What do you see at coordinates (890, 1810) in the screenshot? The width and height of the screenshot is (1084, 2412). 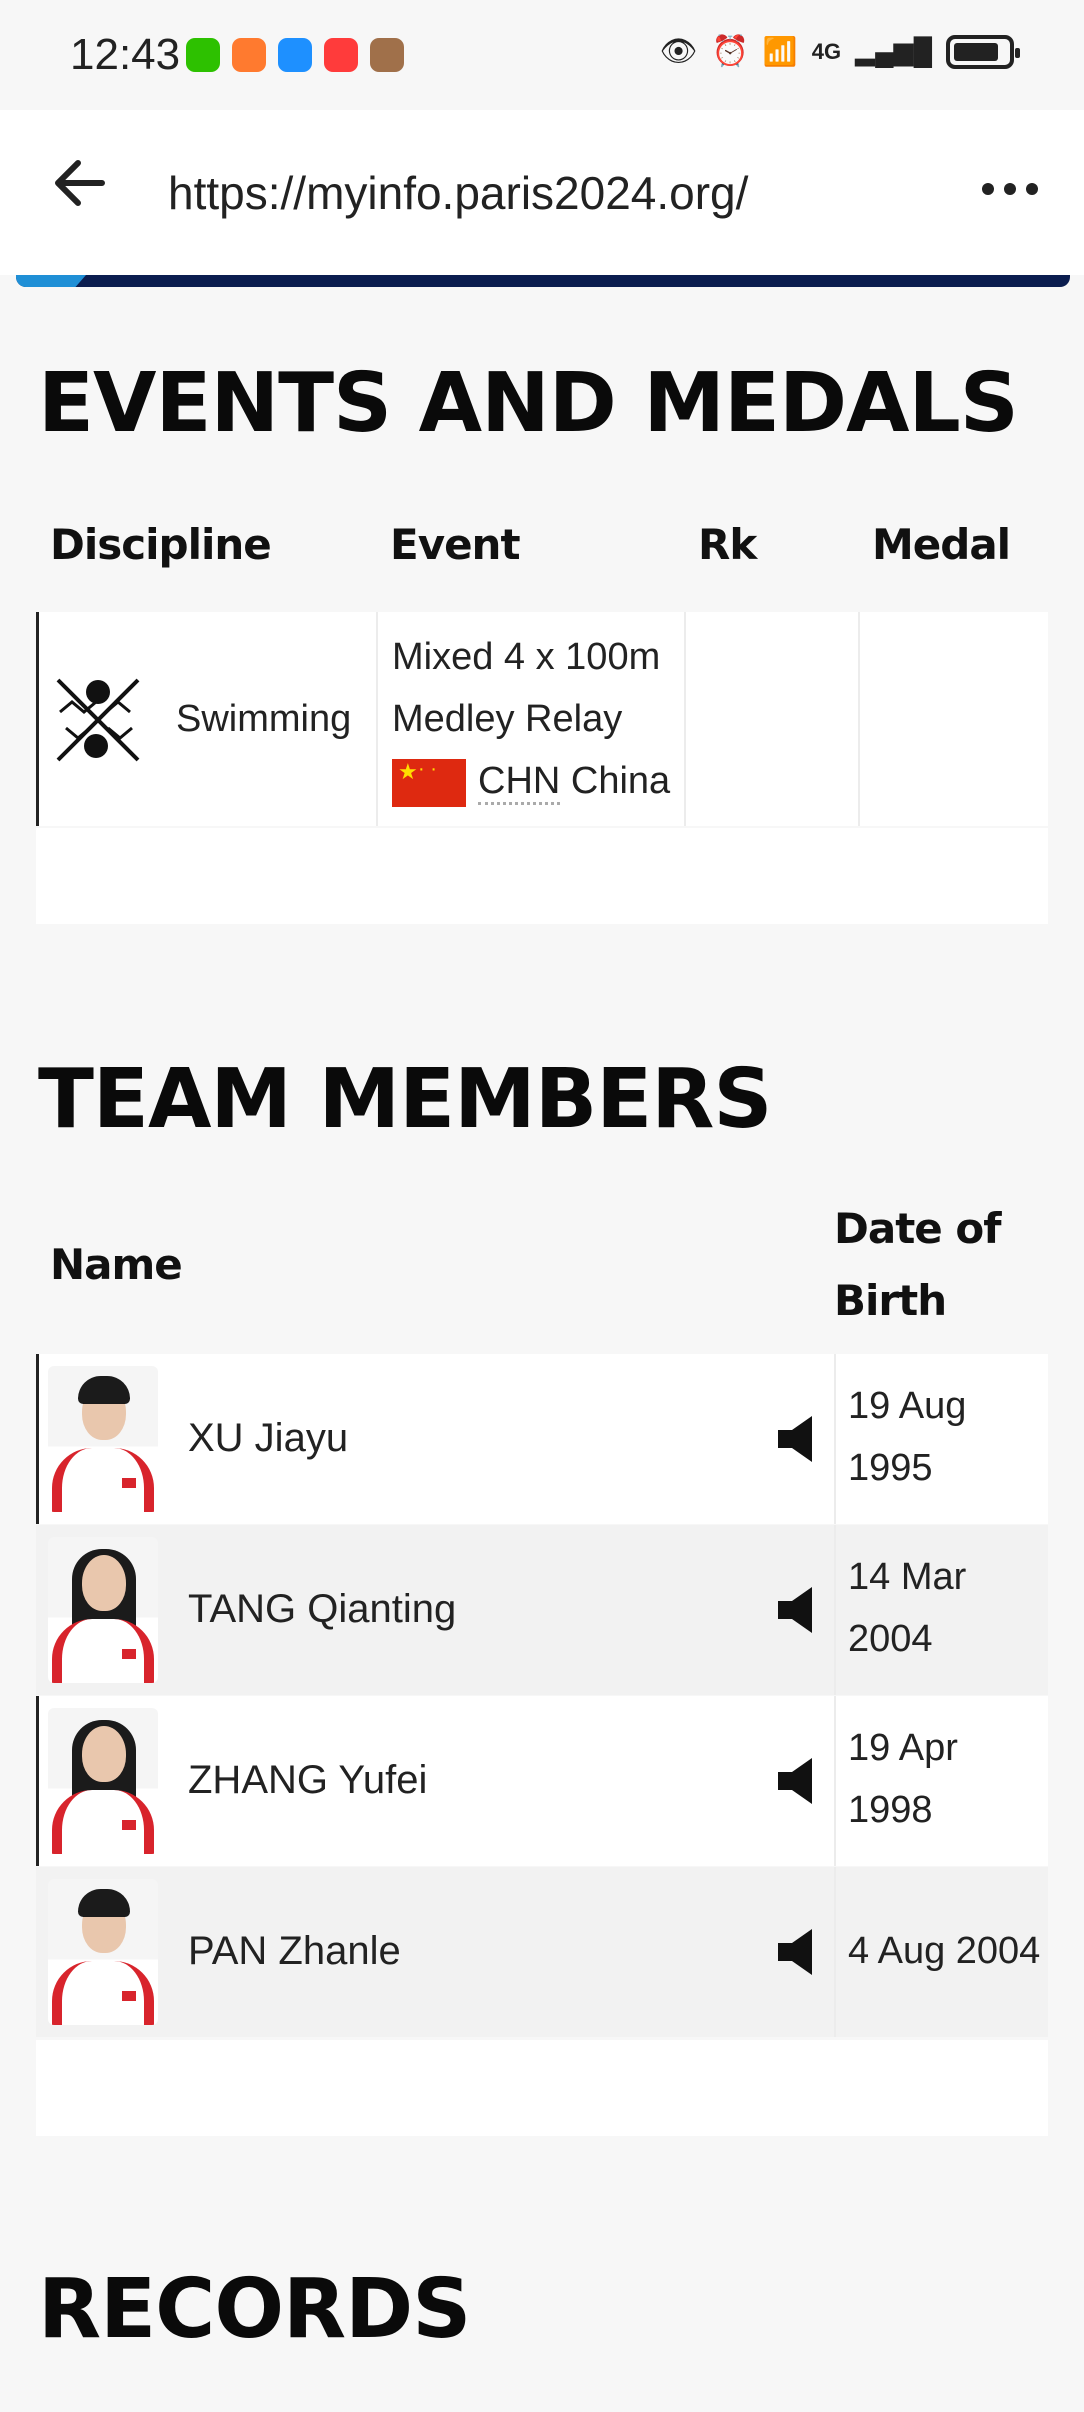 I see `dob-line2: 1998` at bounding box center [890, 1810].